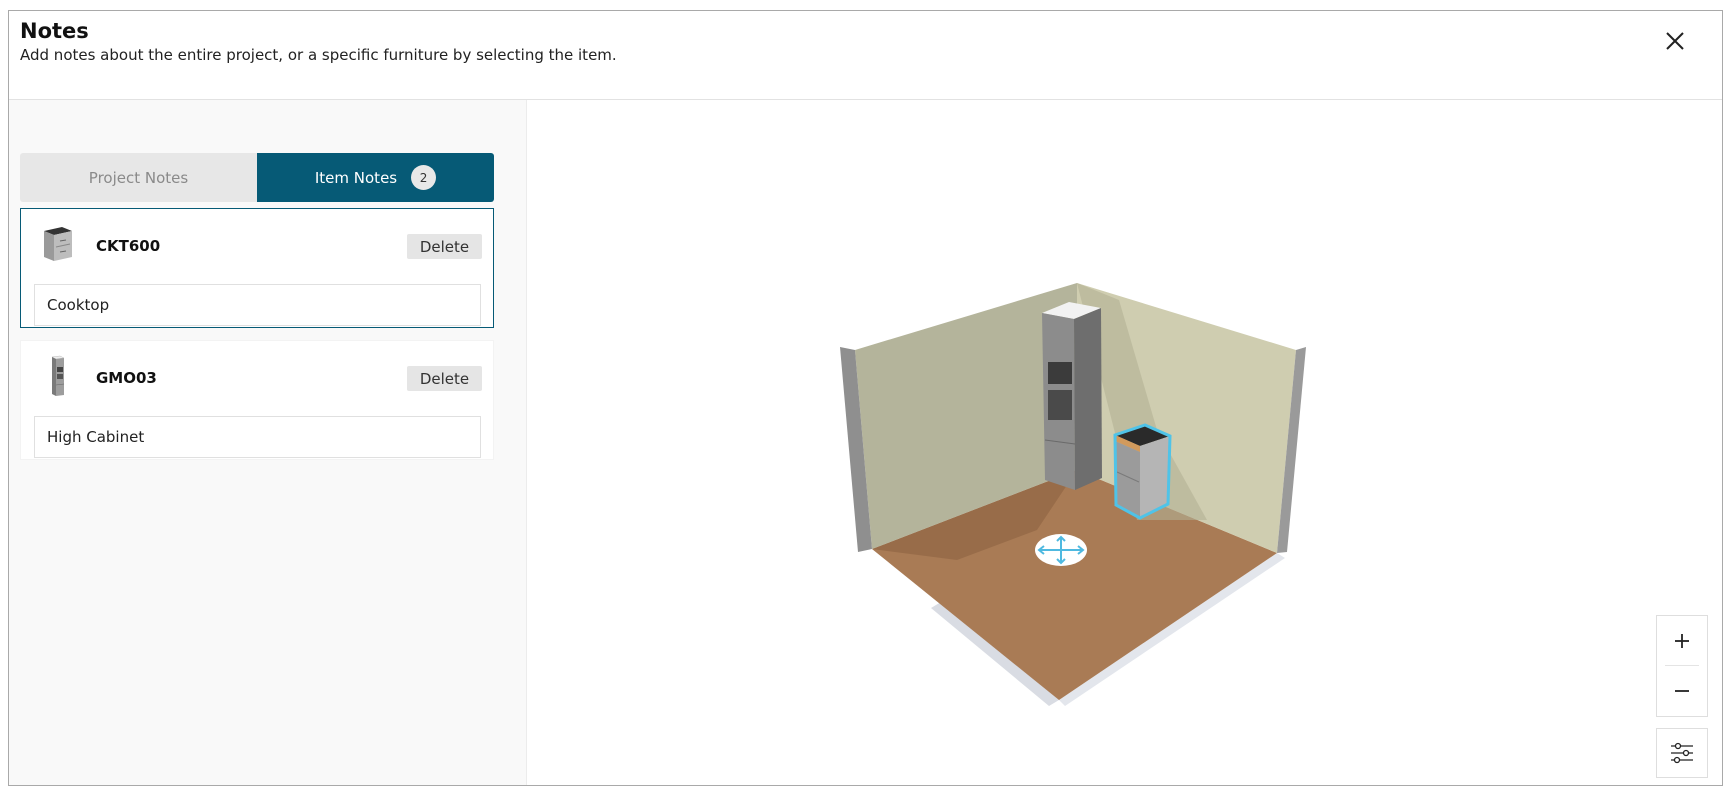  What do you see at coordinates (1060, 373) in the screenshot?
I see `oven-upper` at bounding box center [1060, 373].